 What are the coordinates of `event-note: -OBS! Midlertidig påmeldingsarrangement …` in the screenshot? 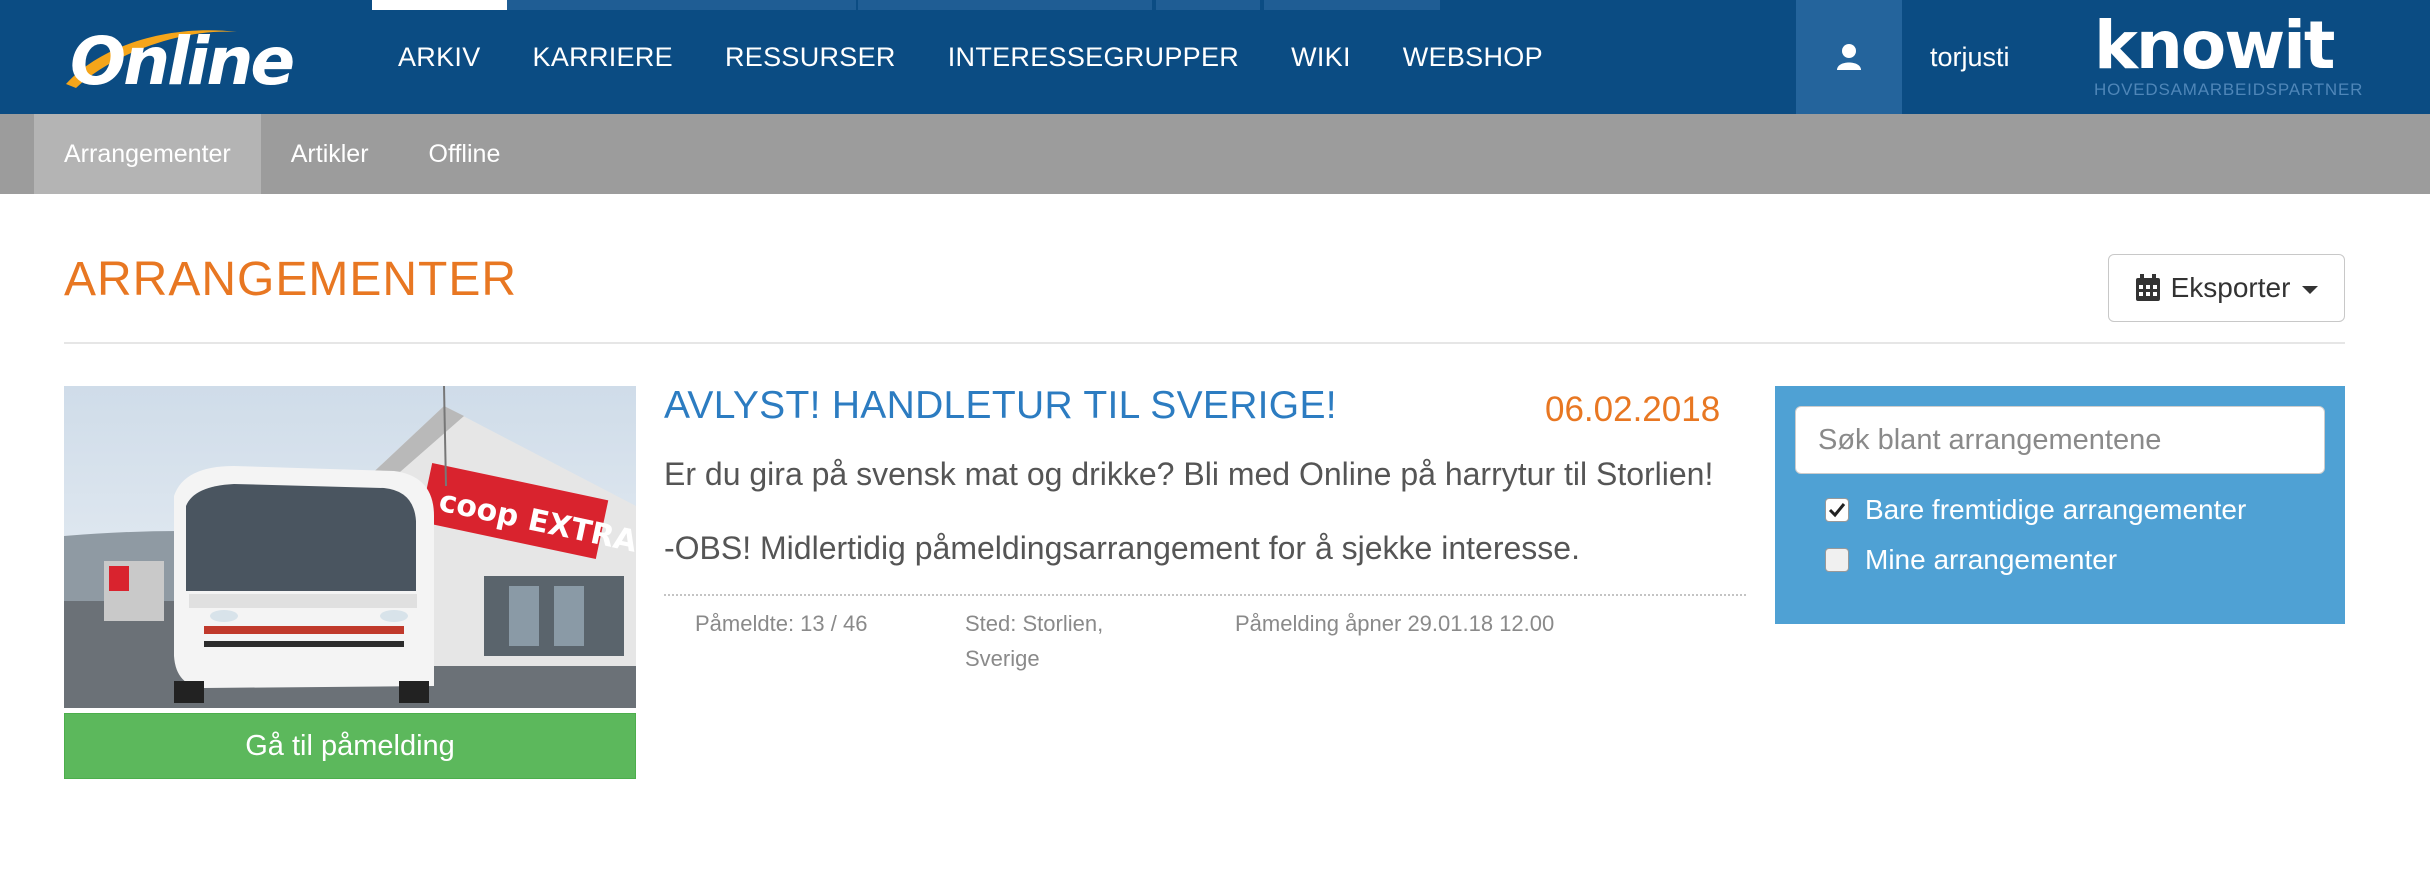 It's located at (1122, 548).